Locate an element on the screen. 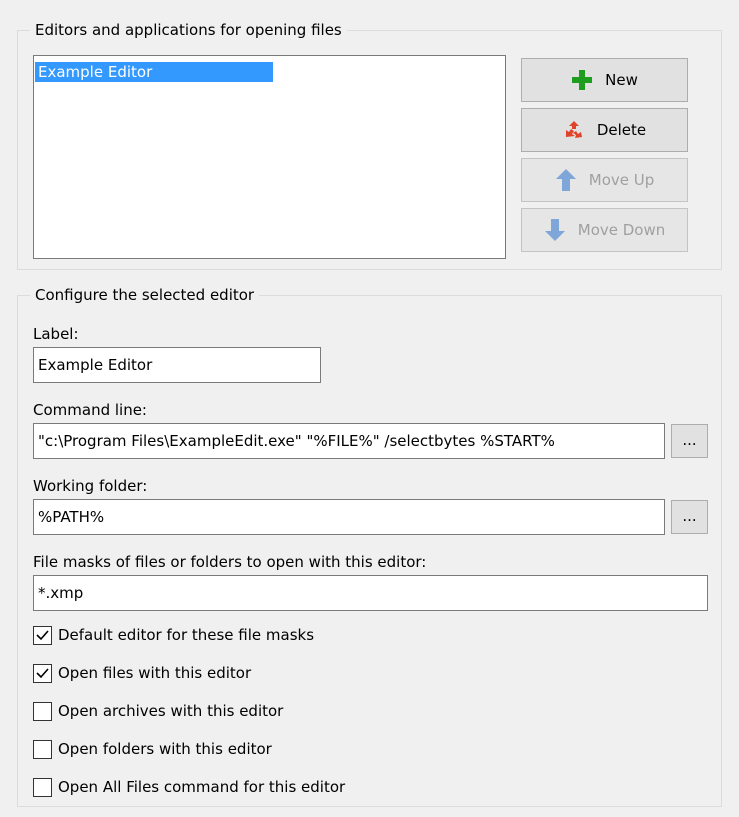 This screenshot has width=739, height=817. arrow-down-icon is located at coordinates (554, 230).